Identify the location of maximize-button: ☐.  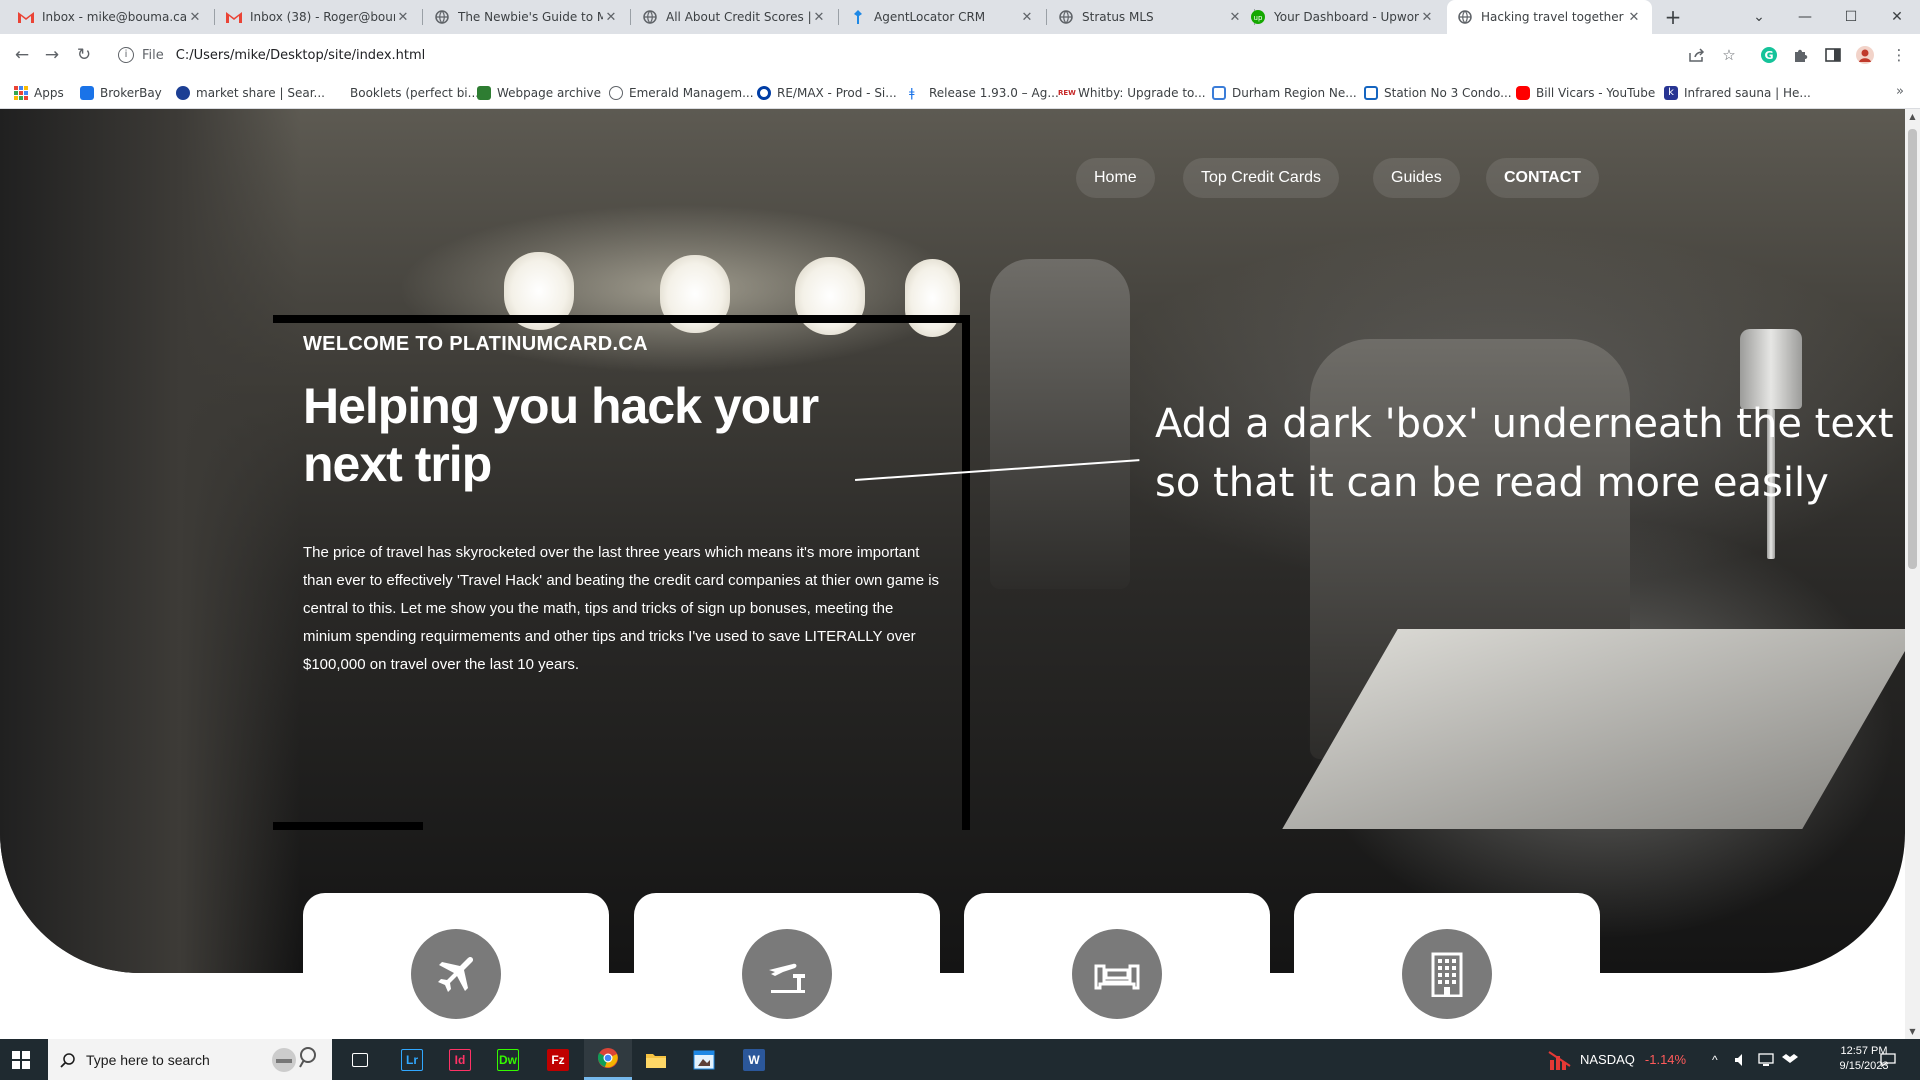
(1851, 17).